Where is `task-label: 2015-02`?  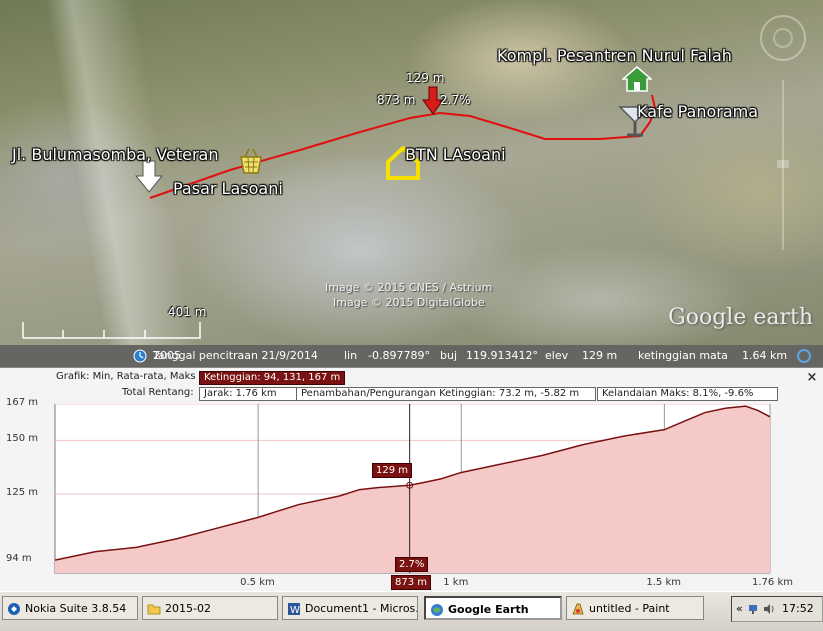 task-label: 2015-02 is located at coordinates (188, 608).